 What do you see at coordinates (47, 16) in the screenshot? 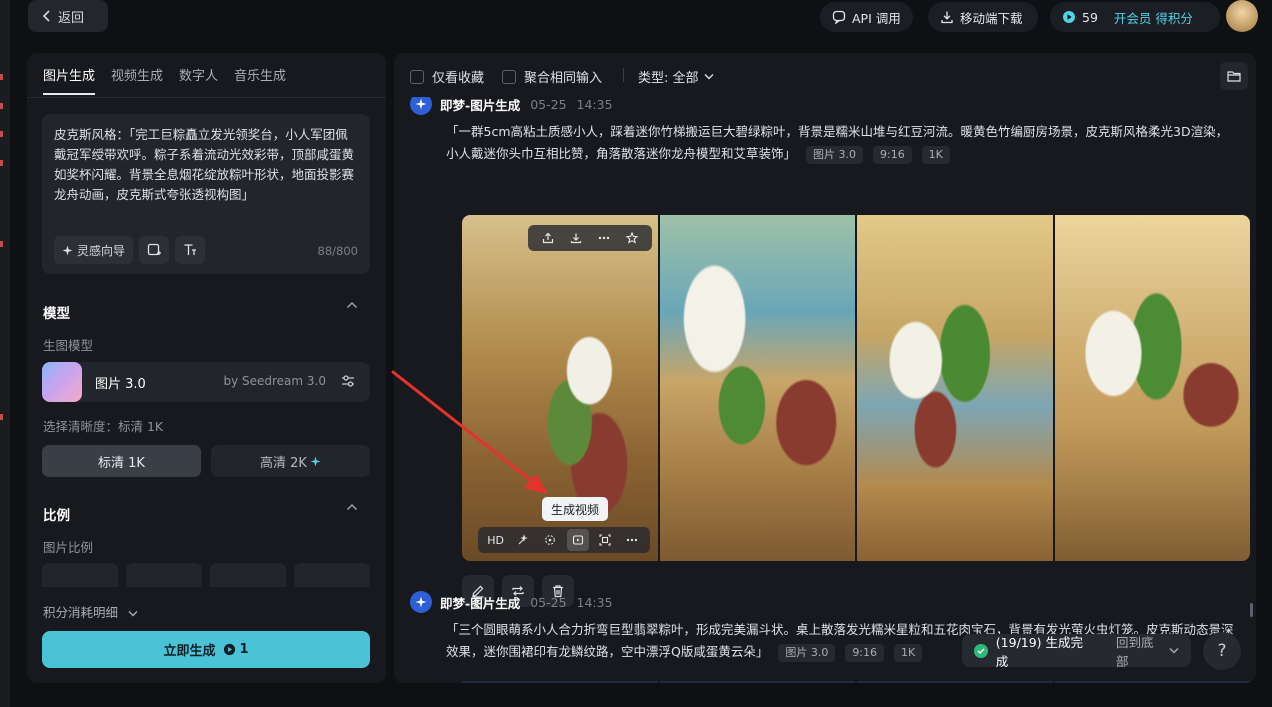
I see `chevron-left-icon` at bounding box center [47, 16].